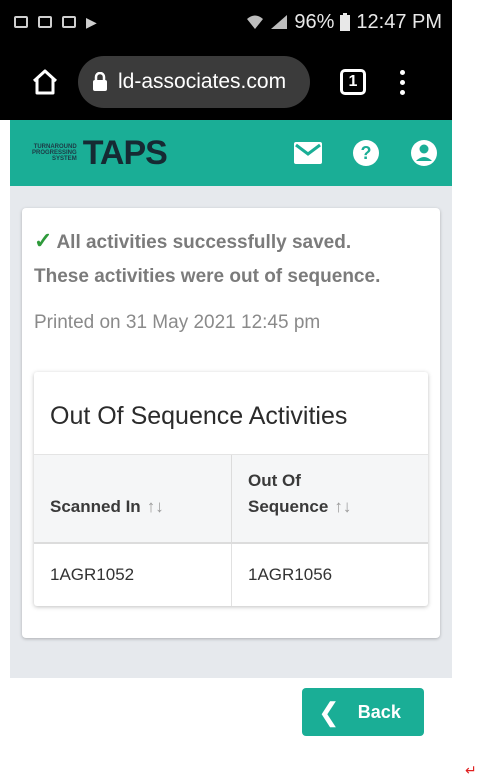  I want to click on corner-mark-icon: ↵, so click(471, 770).